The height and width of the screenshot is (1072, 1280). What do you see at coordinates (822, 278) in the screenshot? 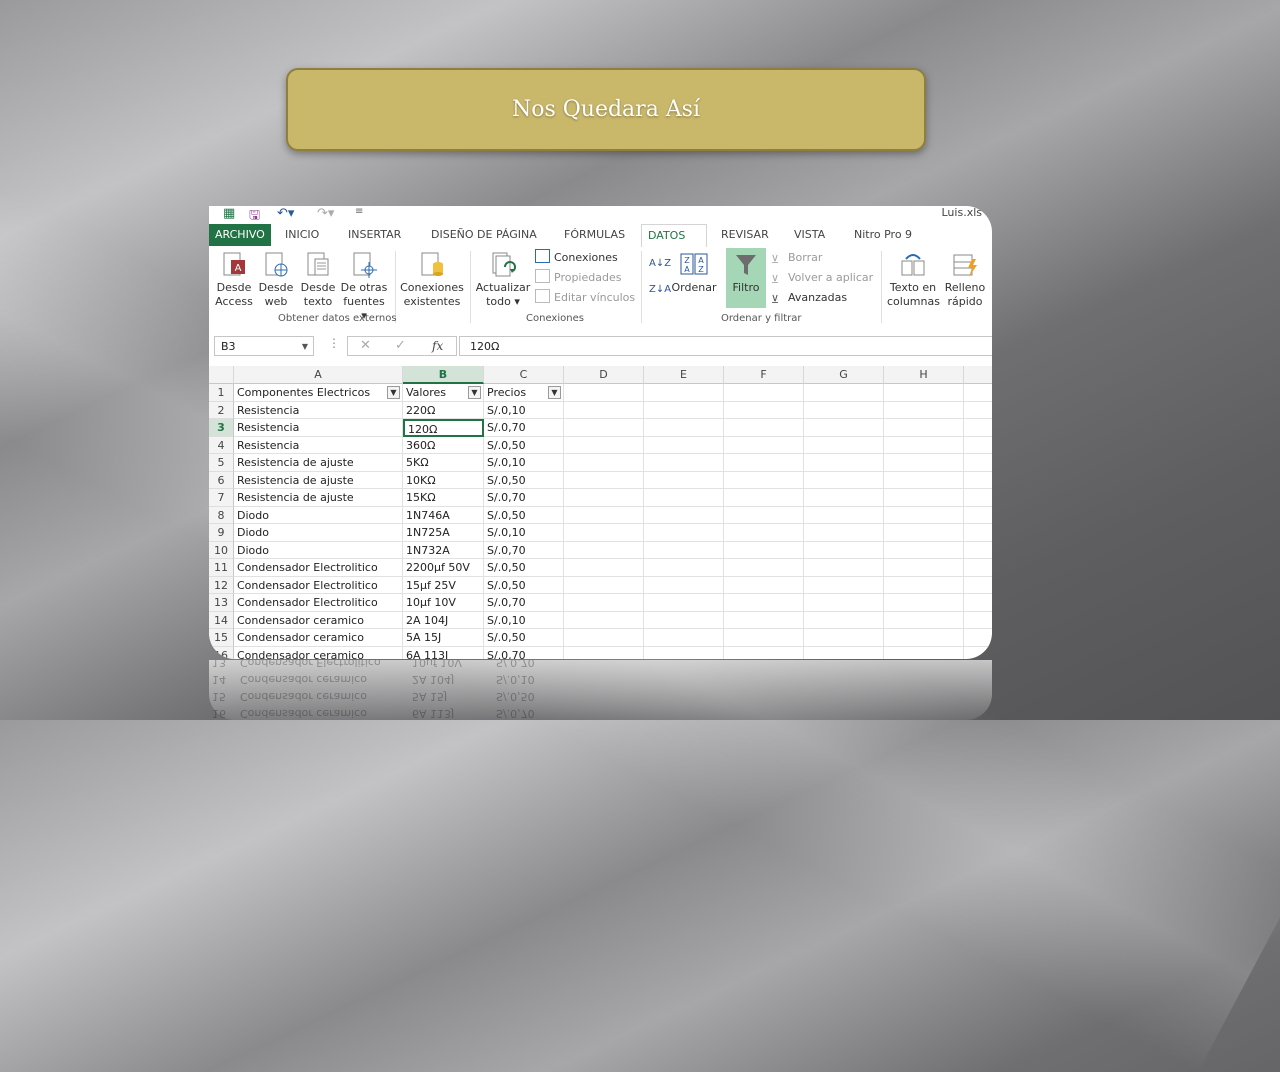
I see `volver-aplicar-button: ⊻ Volver a aplicar` at bounding box center [822, 278].